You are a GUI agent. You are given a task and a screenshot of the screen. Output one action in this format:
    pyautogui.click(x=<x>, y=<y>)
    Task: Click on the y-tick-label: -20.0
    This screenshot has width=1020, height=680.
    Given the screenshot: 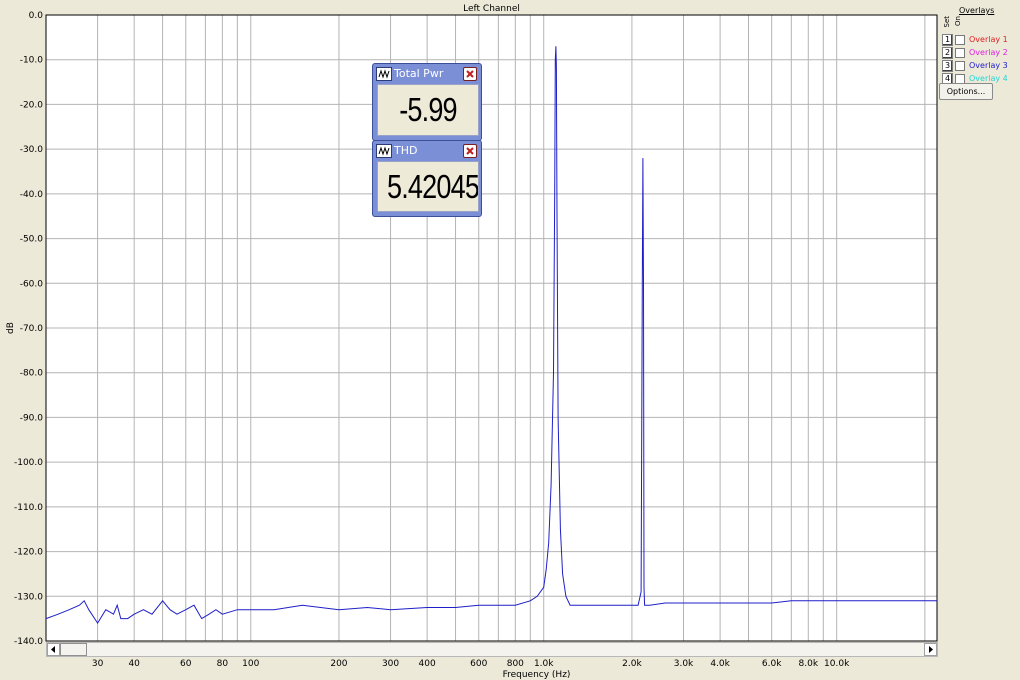 What is the action you would take?
    pyautogui.click(x=32, y=105)
    